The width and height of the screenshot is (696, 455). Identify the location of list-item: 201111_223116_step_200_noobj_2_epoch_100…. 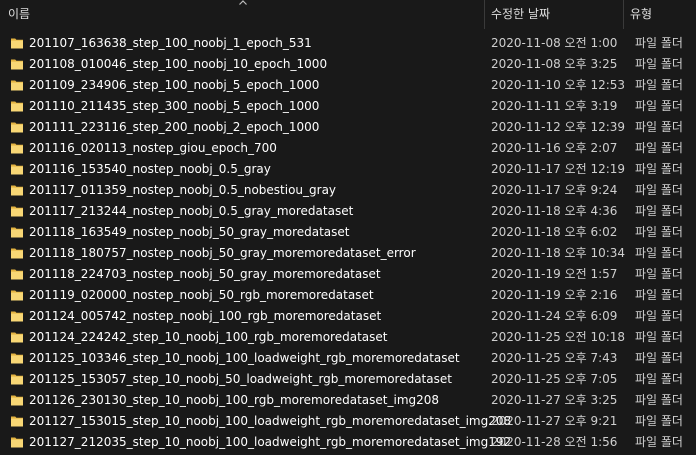
(348, 127).